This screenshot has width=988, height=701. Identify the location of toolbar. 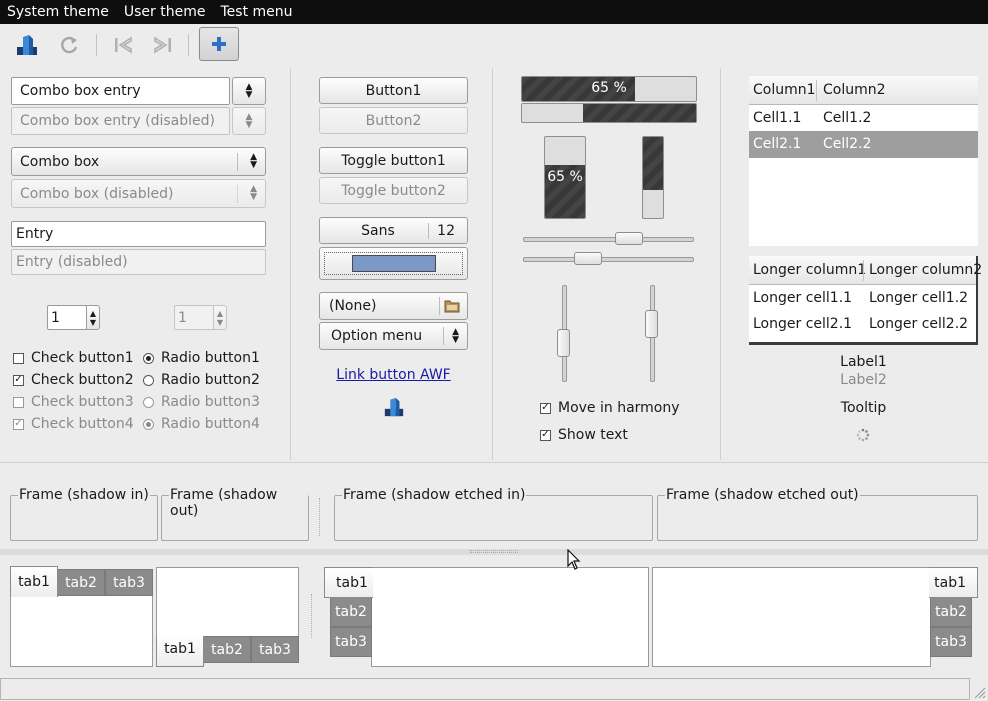
(494, 45).